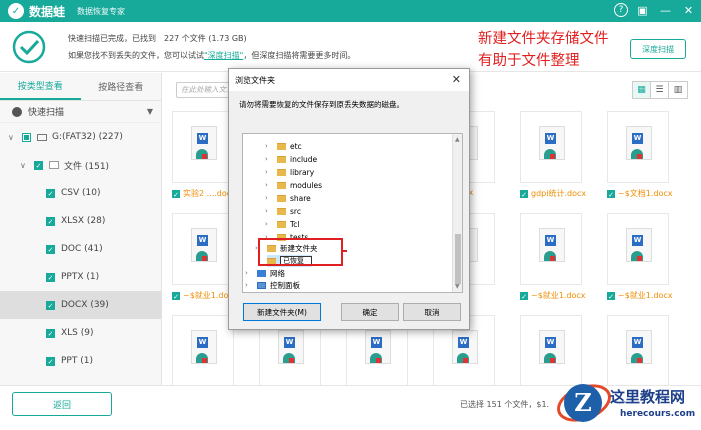 The height and width of the screenshot is (430, 701). I want to click on folder-item: › include, so click(291, 159).